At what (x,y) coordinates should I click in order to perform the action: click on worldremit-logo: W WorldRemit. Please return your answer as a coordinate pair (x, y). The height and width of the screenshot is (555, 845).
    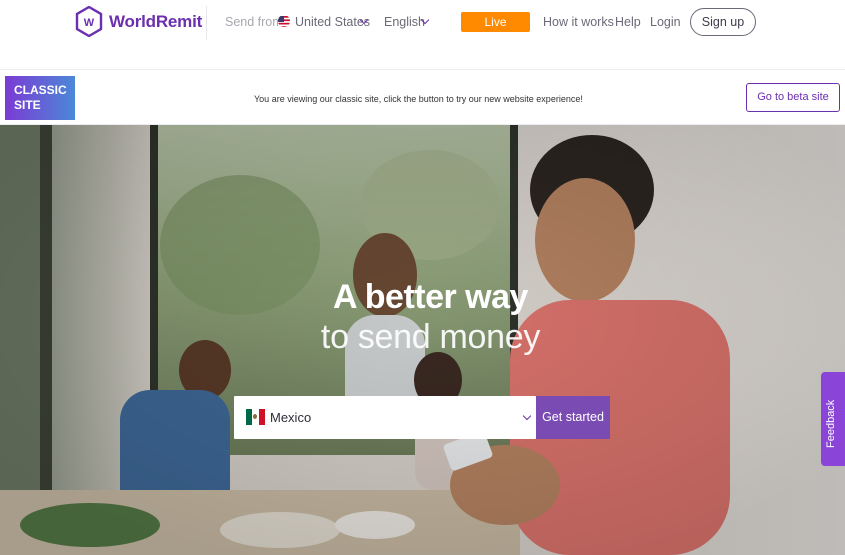
    Looking at the image, I should click on (138, 21).